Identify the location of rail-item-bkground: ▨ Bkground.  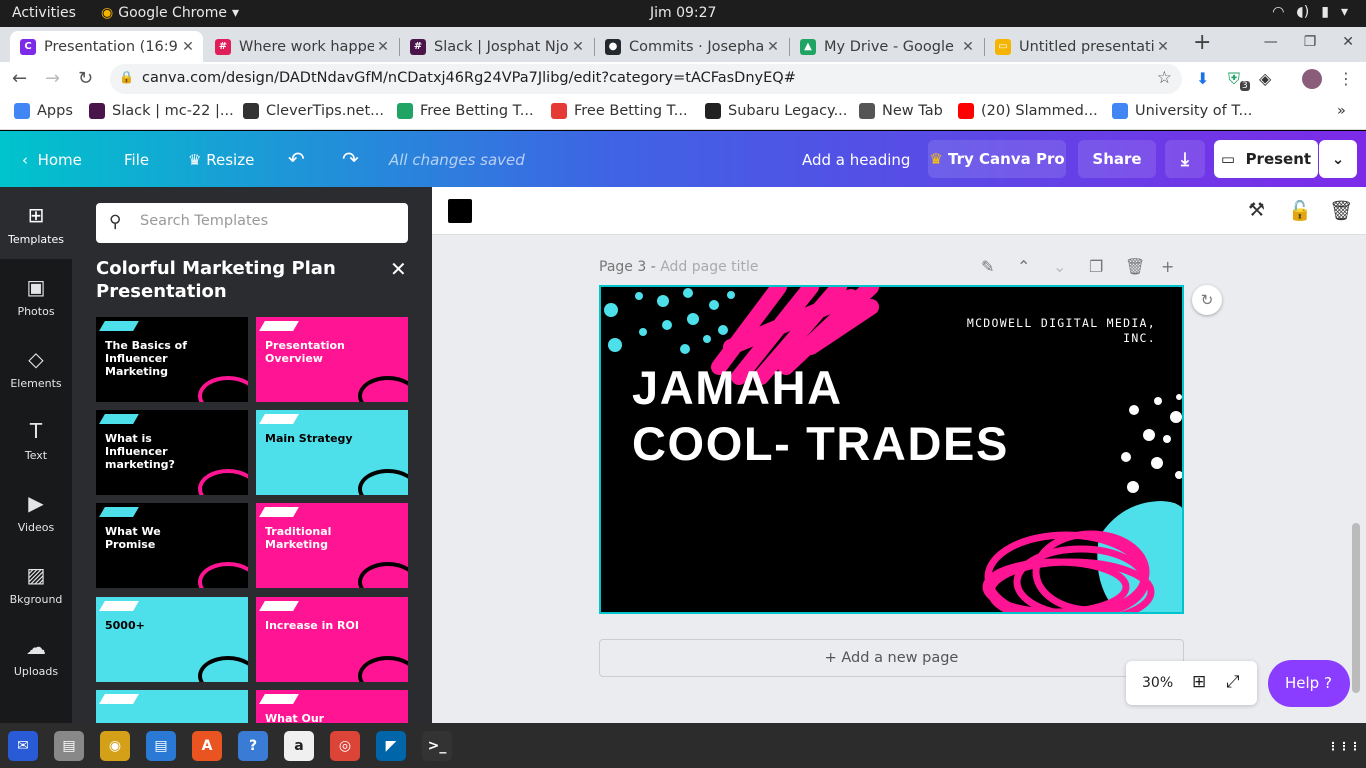
(36, 583).